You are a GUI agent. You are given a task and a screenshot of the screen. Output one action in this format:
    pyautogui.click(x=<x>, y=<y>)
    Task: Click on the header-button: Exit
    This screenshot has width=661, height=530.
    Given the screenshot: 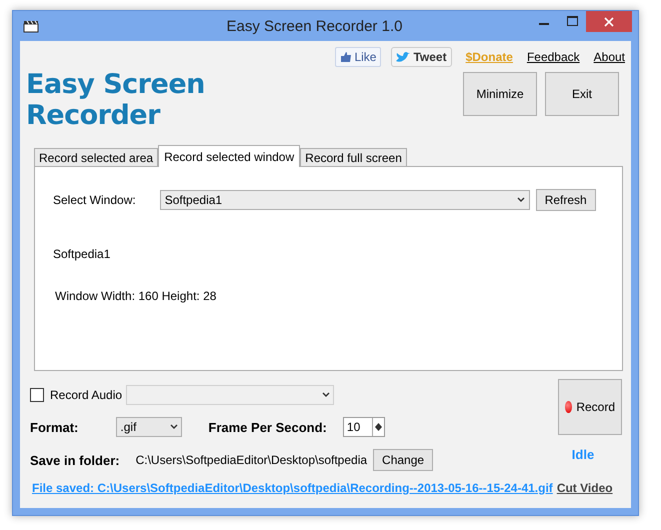 What is the action you would take?
    pyautogui.click(x=582, y=94)
    